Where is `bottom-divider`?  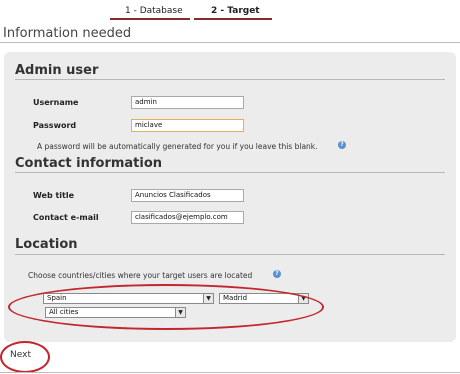 bottom-divider is located at coordinates (230, 372).